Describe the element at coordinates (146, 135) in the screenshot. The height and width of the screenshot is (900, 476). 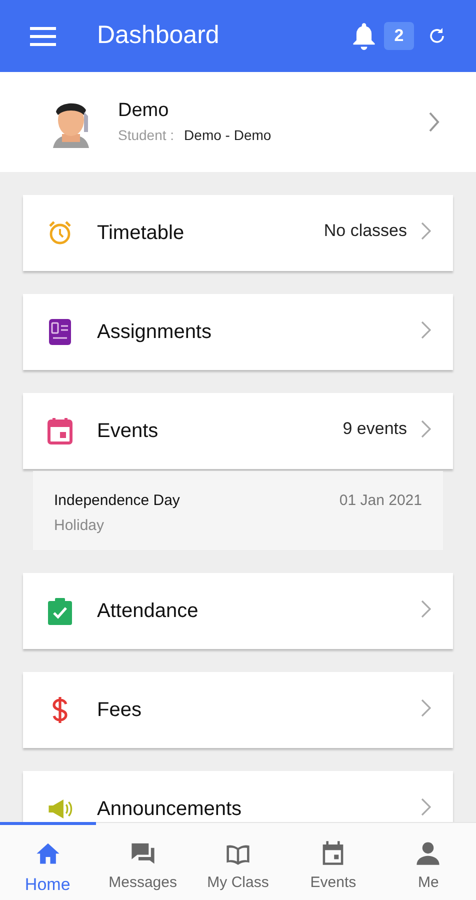
I see `role-label: Student :` at that location.